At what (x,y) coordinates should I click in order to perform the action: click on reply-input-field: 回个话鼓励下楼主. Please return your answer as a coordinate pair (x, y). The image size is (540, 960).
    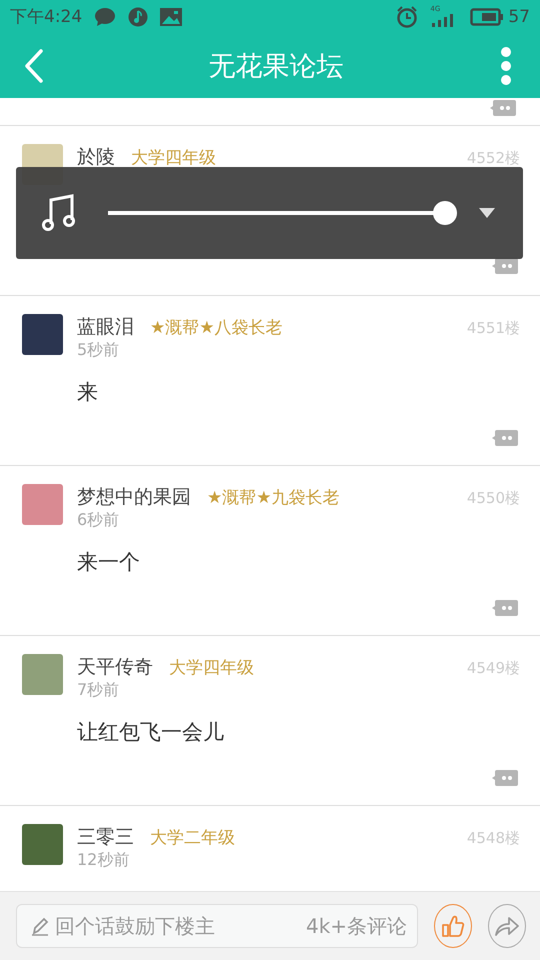
    Looking at the image, I should click on (179, 926).